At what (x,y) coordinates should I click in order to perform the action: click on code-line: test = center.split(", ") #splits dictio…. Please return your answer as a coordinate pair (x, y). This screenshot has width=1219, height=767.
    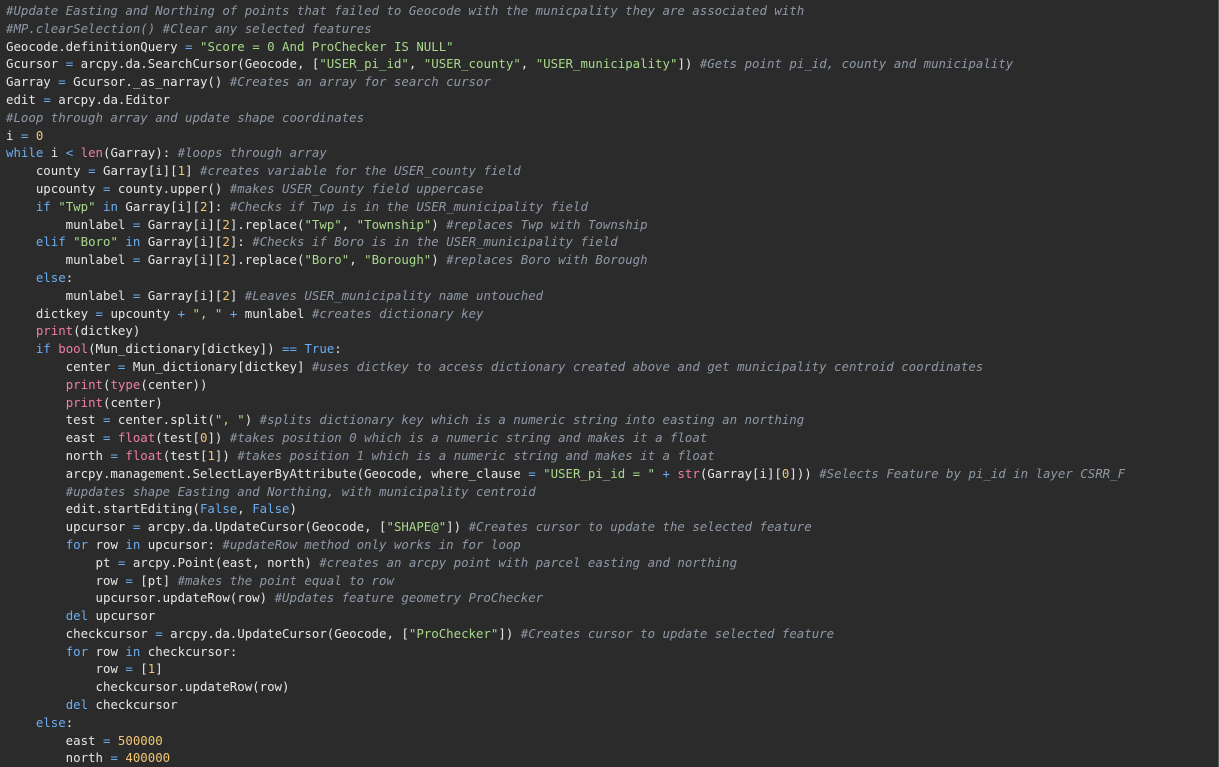
    Looking at the image, I should click on (565, 420).